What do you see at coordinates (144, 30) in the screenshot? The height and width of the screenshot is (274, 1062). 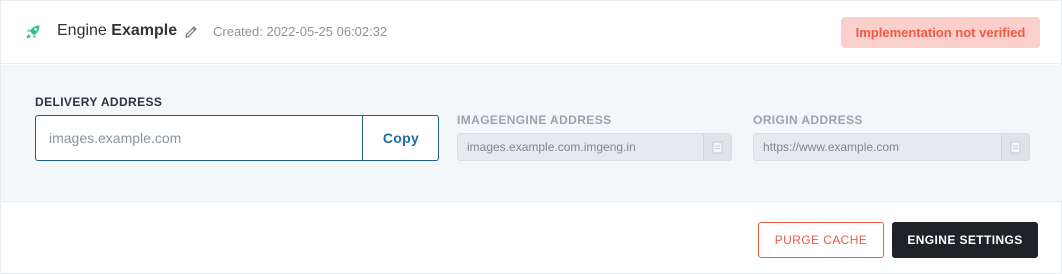 I see `engine-name: Example` at bounding box center [144, 30].